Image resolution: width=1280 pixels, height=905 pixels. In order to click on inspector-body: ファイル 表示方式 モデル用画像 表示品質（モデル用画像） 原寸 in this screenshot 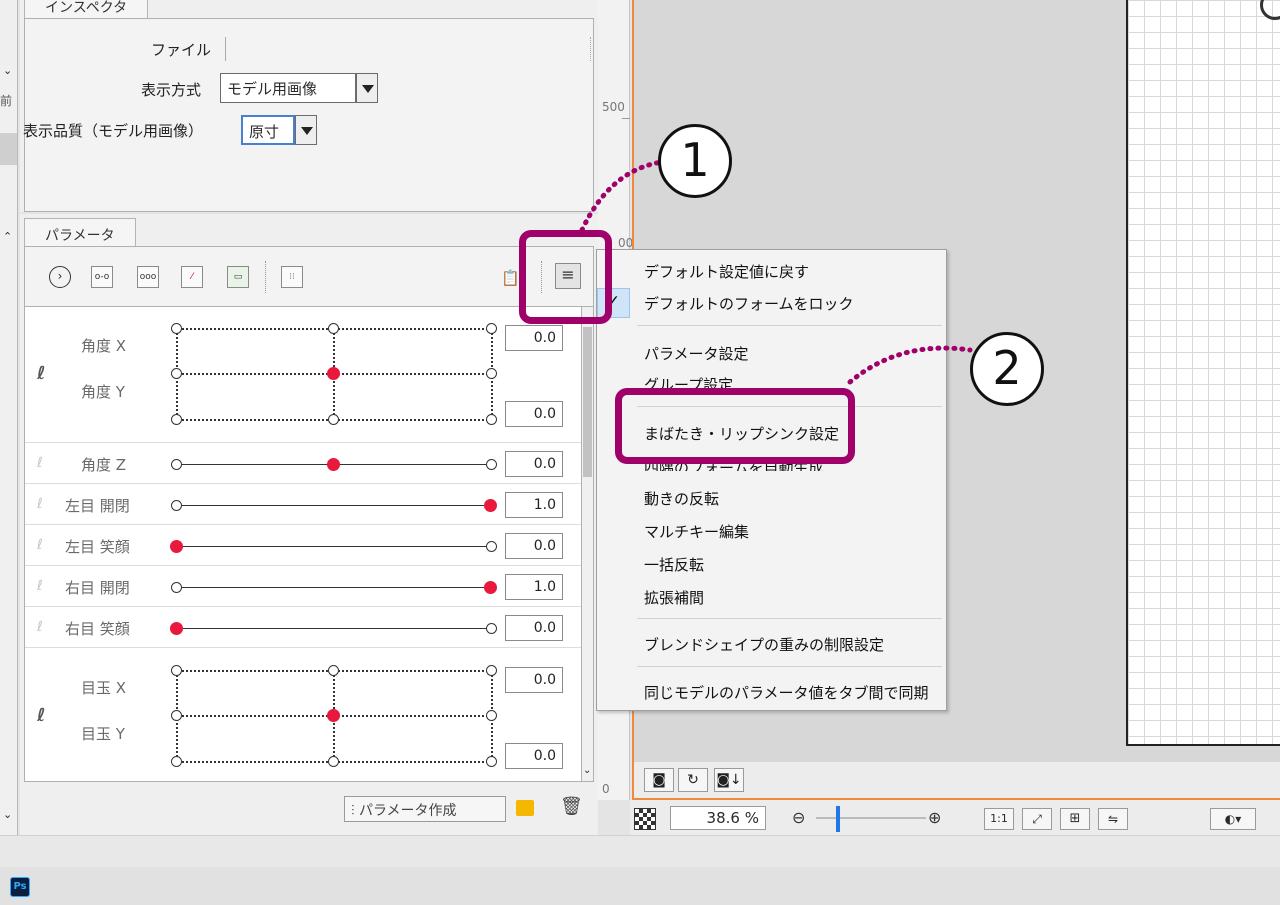, I will do `click(308, 115)`.